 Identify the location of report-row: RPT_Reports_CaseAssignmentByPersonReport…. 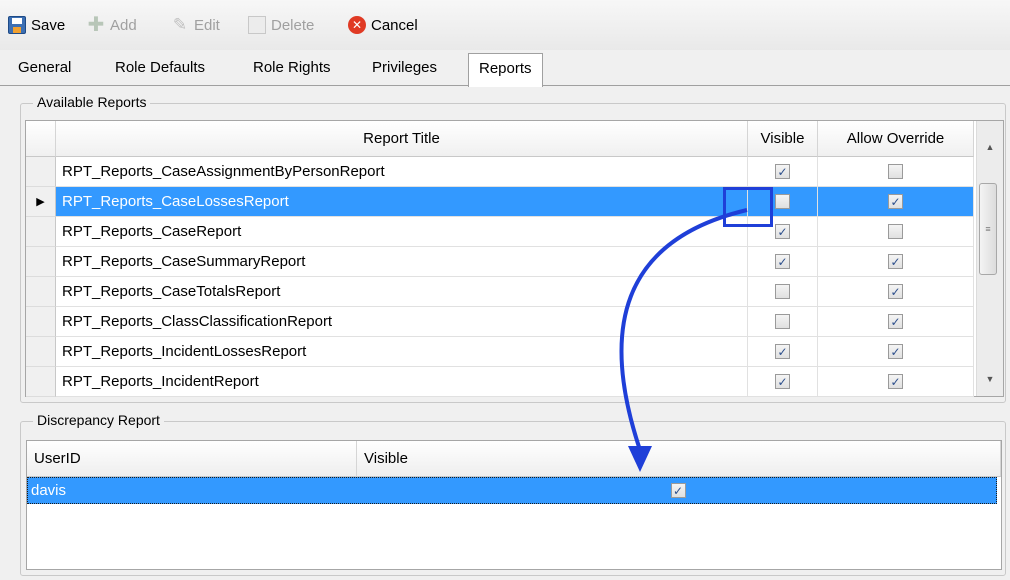
(500, 172).